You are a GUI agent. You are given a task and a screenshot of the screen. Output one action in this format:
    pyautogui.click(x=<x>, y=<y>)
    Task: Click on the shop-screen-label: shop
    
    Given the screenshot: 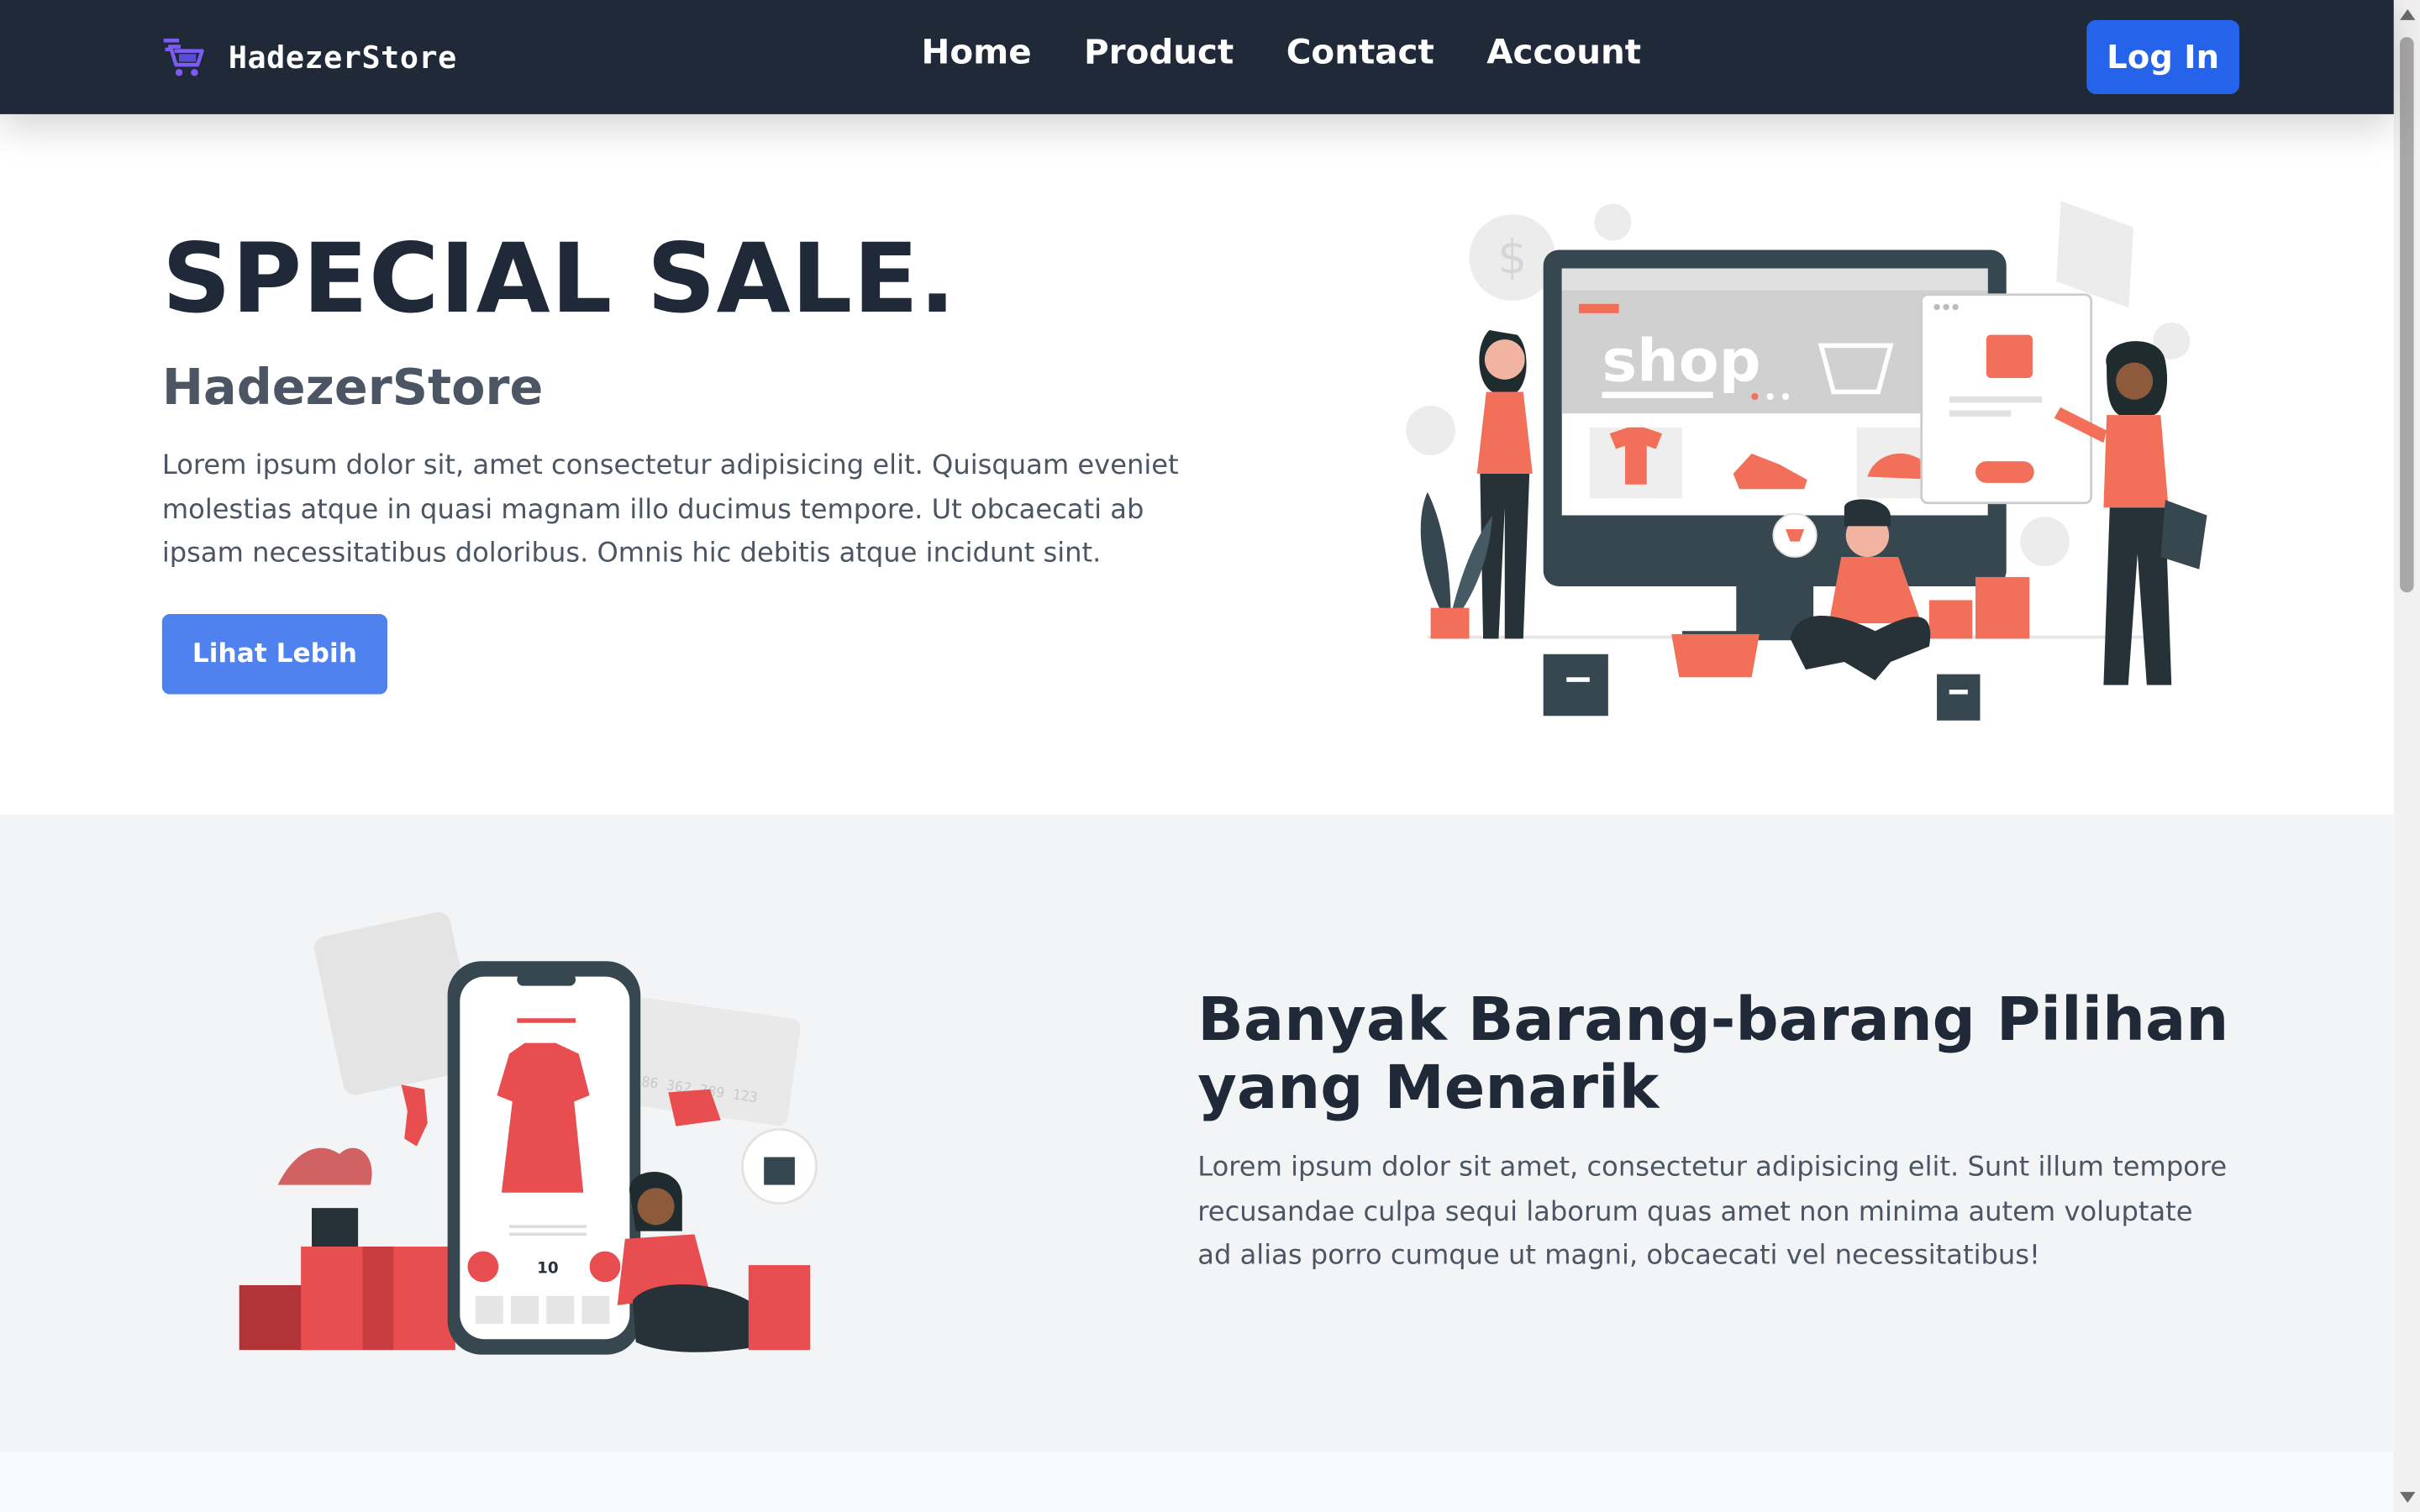 What is the action you would take?
    pyautogui.click(x=1681, y=362)
    